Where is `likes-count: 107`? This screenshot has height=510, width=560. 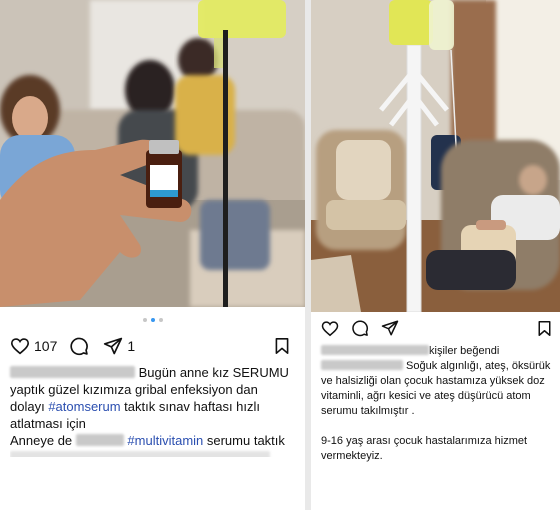 likes-count: 107 is located at coordinates (46, 346).